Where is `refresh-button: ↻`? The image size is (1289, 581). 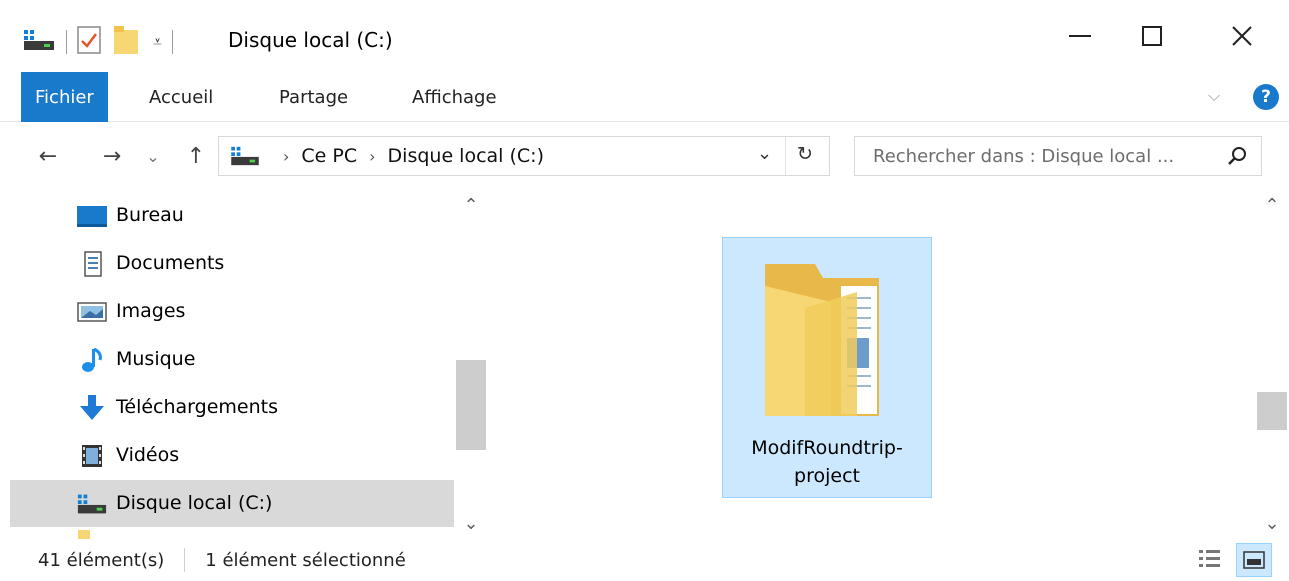
refresh-button: ↻ is located at coordinates (805, 154).